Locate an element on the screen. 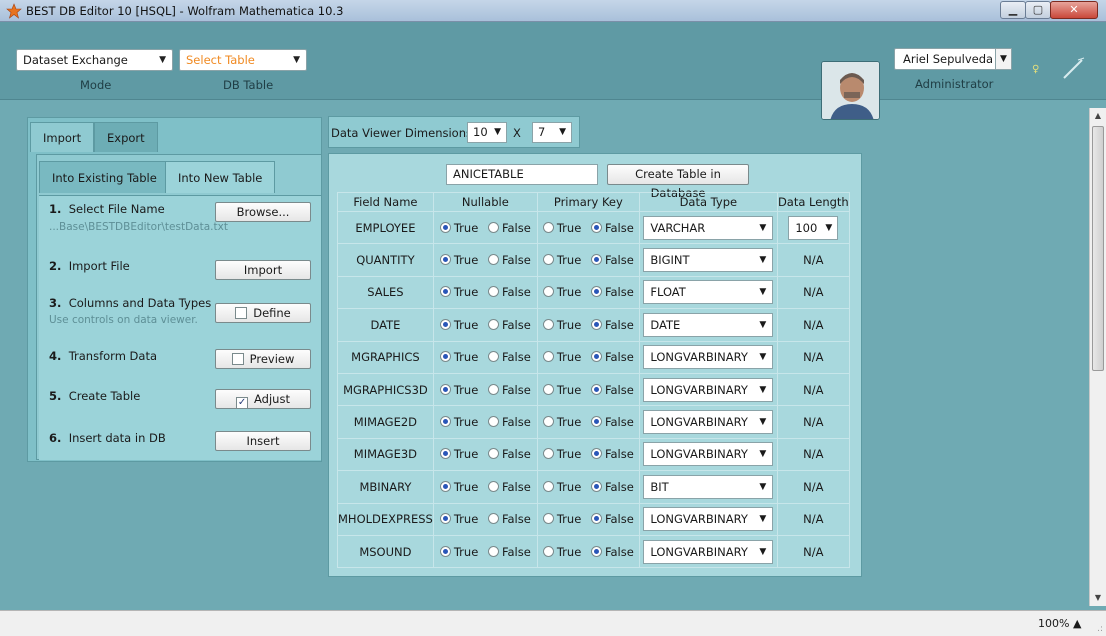 The image size is (1106, 636). maximize-button: ▢ is located at coordinates (1038, 10).